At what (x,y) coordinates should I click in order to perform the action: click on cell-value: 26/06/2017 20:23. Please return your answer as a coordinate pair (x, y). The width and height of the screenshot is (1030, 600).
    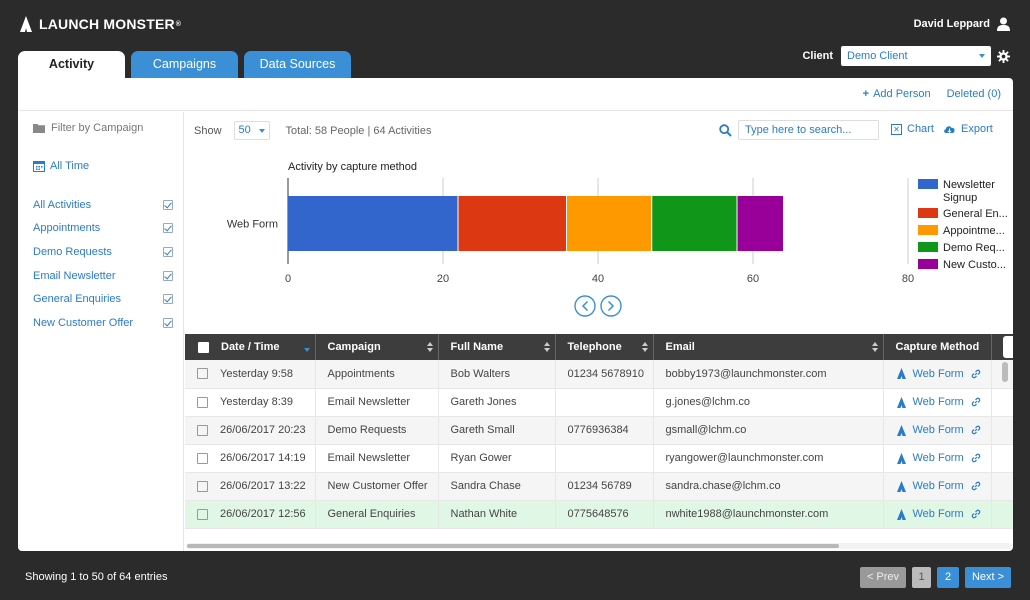
    Looking at the image, I should click on (263, 430).